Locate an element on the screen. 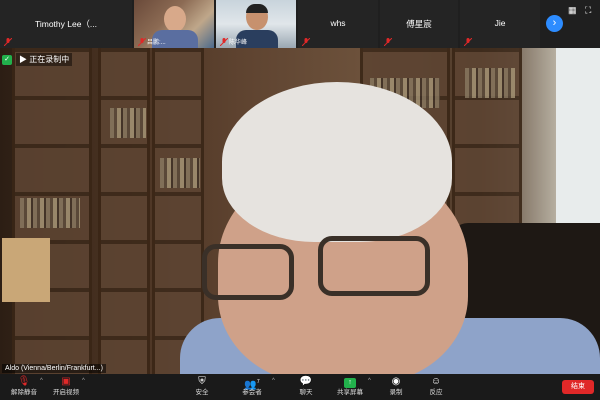 The width and height of the screenshot is (600, 400). reactions-icon: ☺ is located at coordinates (436, 381).